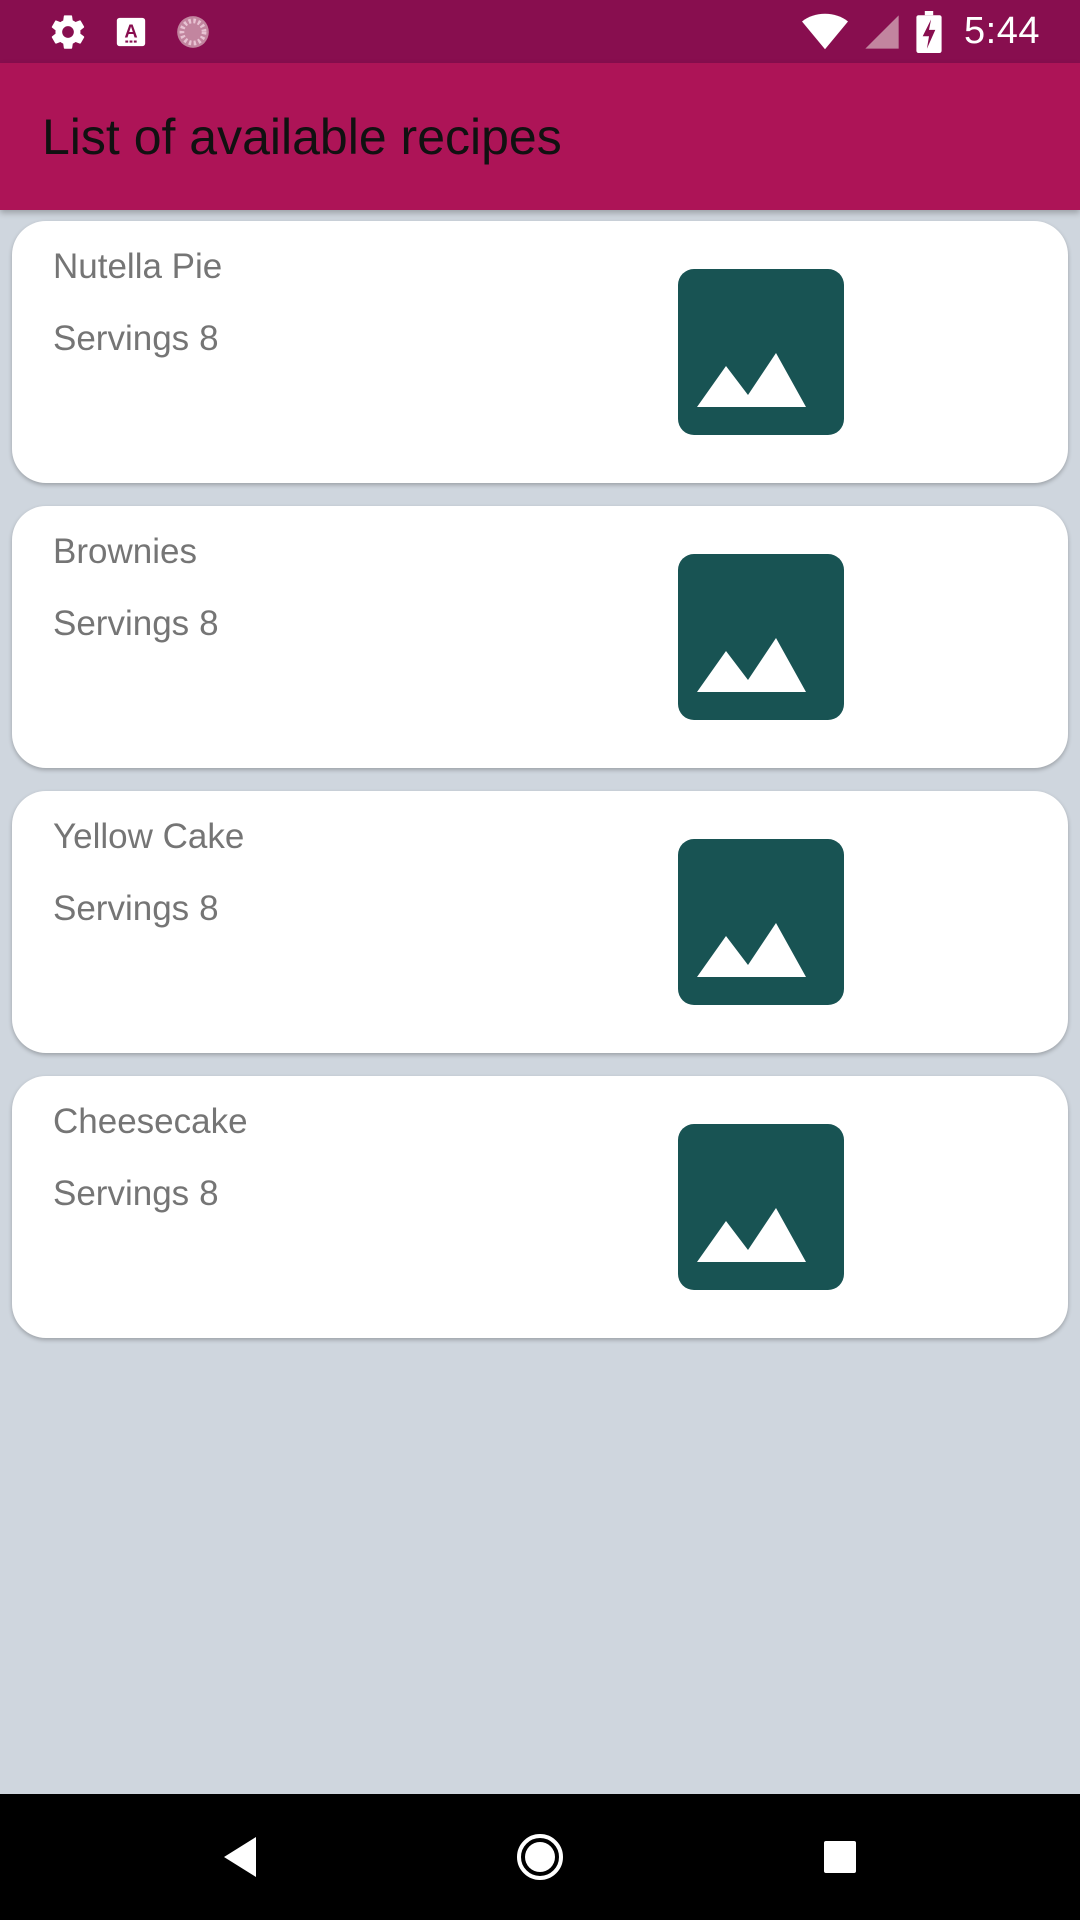 This screenshot has width=1080, height=1920. I want to click on settings-icon, so click(68, 32).